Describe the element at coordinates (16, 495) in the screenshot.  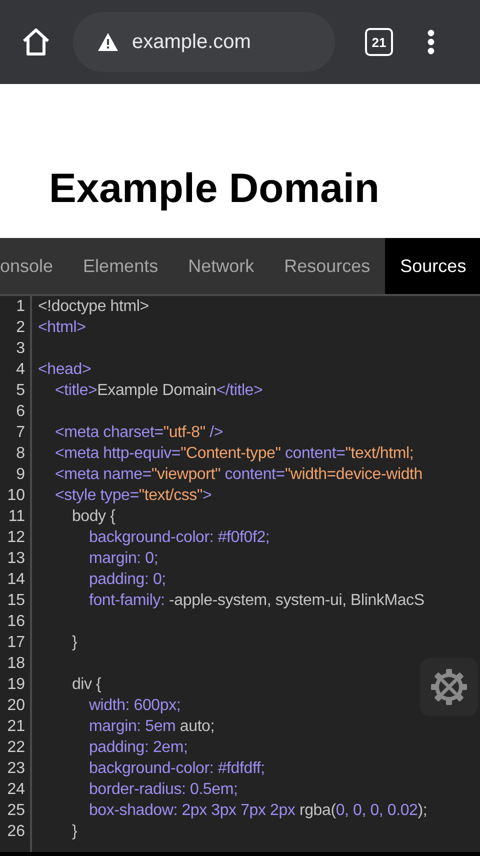
I see `line-number: 10` at that location.